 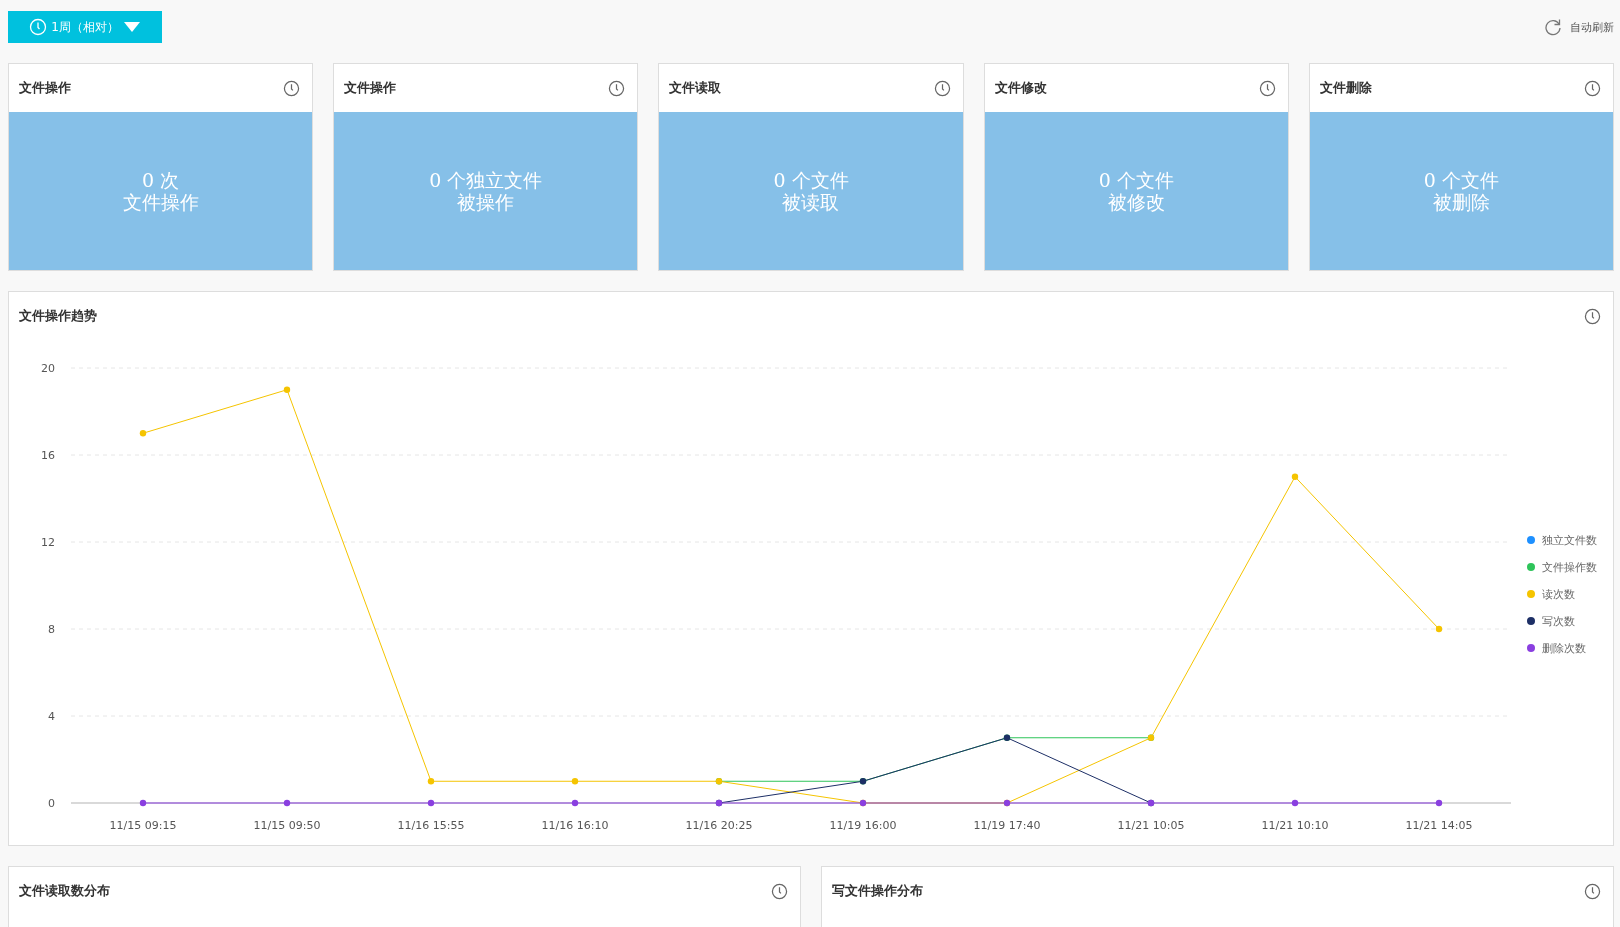 I want to click on axis-tick-label: 11/16 15:55, so click(x=431, y=825).